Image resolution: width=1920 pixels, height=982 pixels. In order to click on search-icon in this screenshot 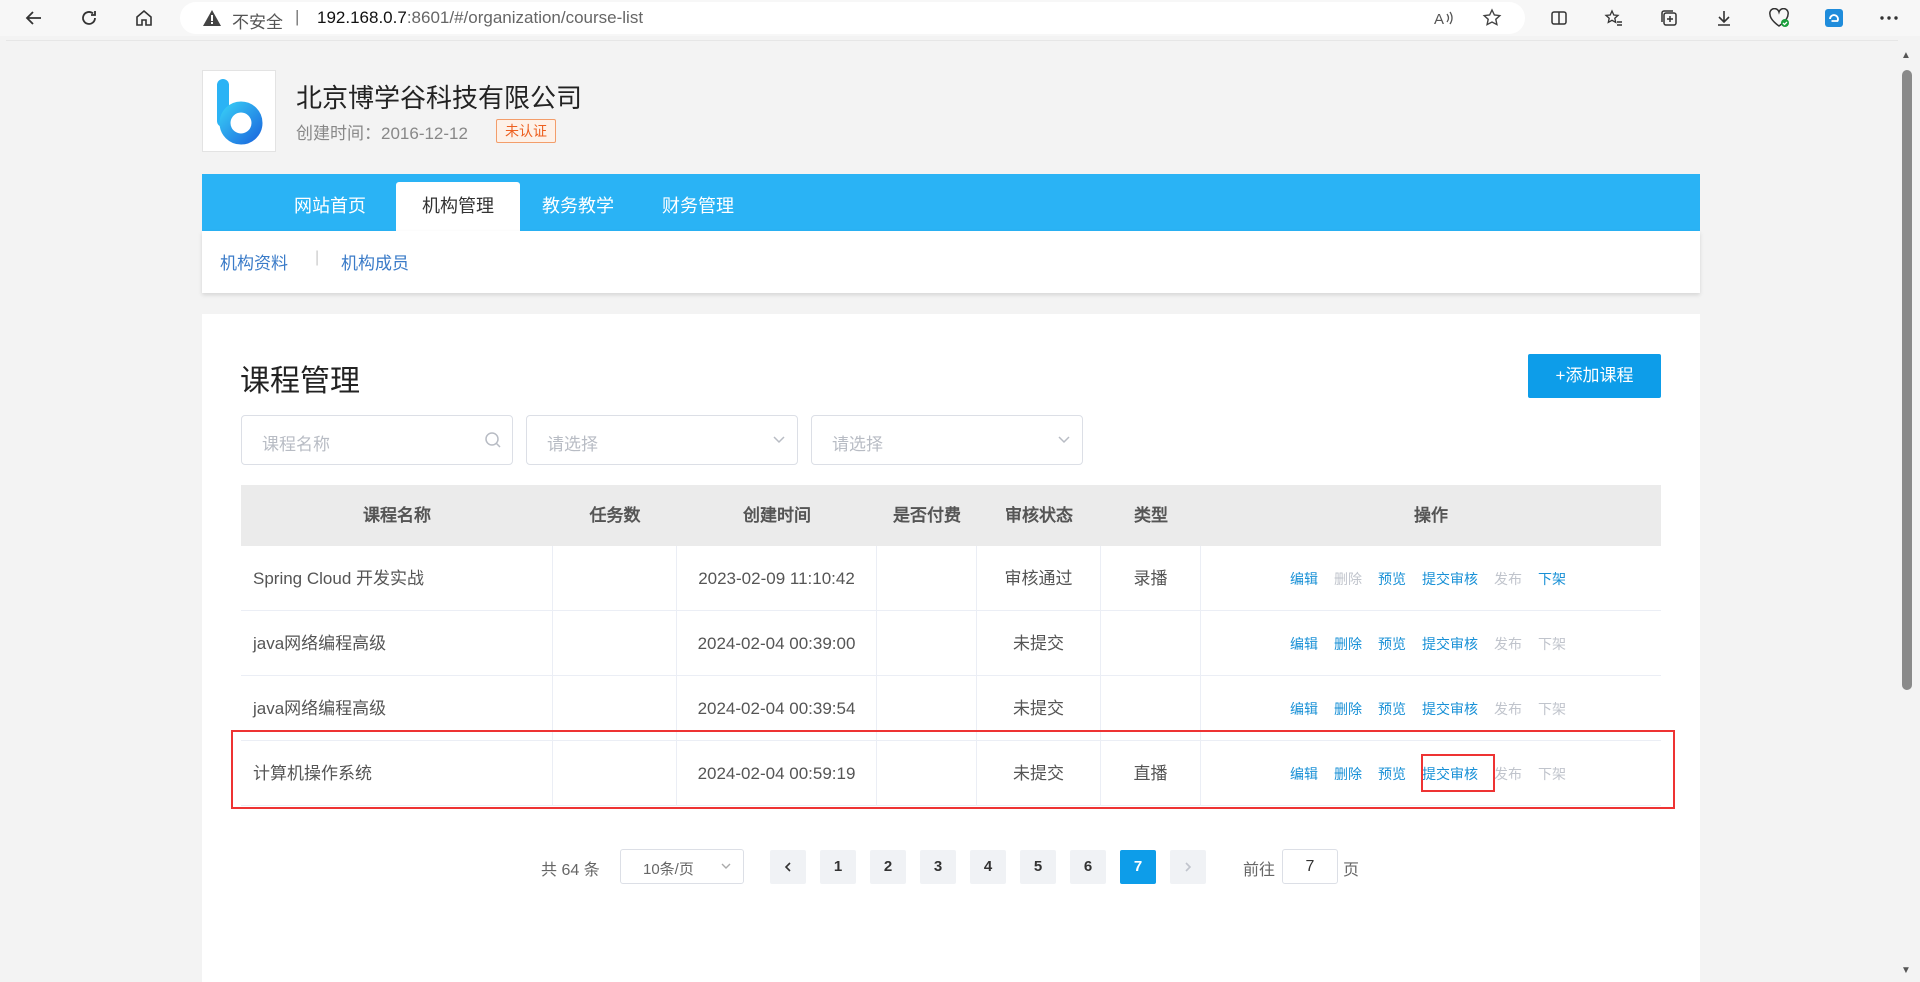, I will do `click(493, 440)`.